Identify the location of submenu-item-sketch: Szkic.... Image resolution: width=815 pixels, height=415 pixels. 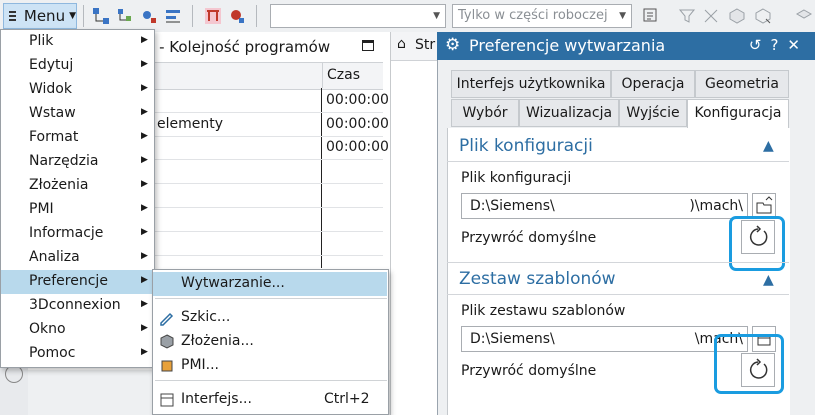
(270, 318).